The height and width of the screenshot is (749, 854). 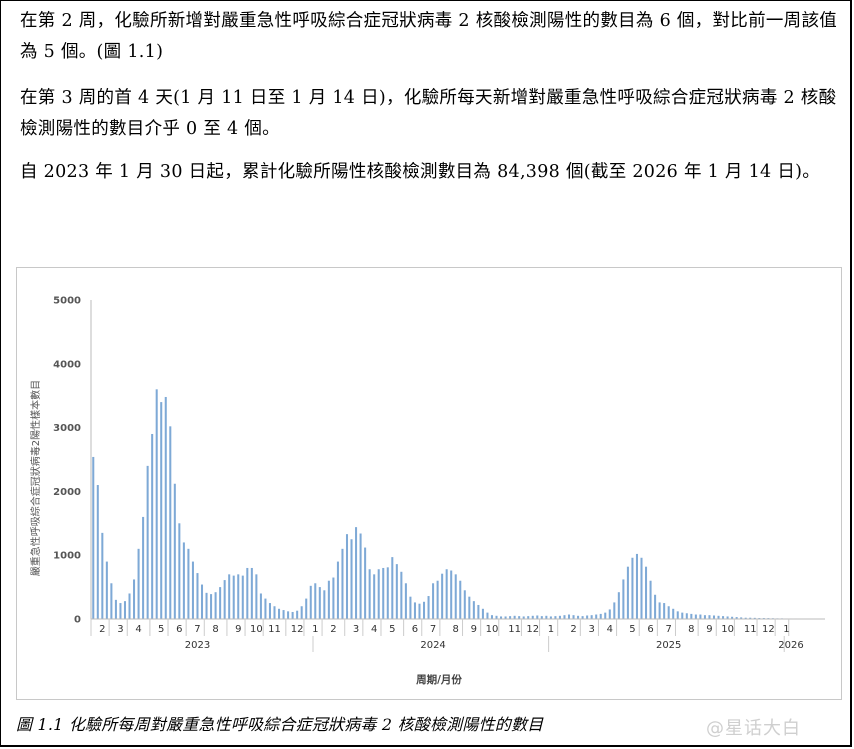 What do you see at coordinates (67, 428) in the screenshot?
I see `y-tick-label: 3000` at bounding box center [67, 428].